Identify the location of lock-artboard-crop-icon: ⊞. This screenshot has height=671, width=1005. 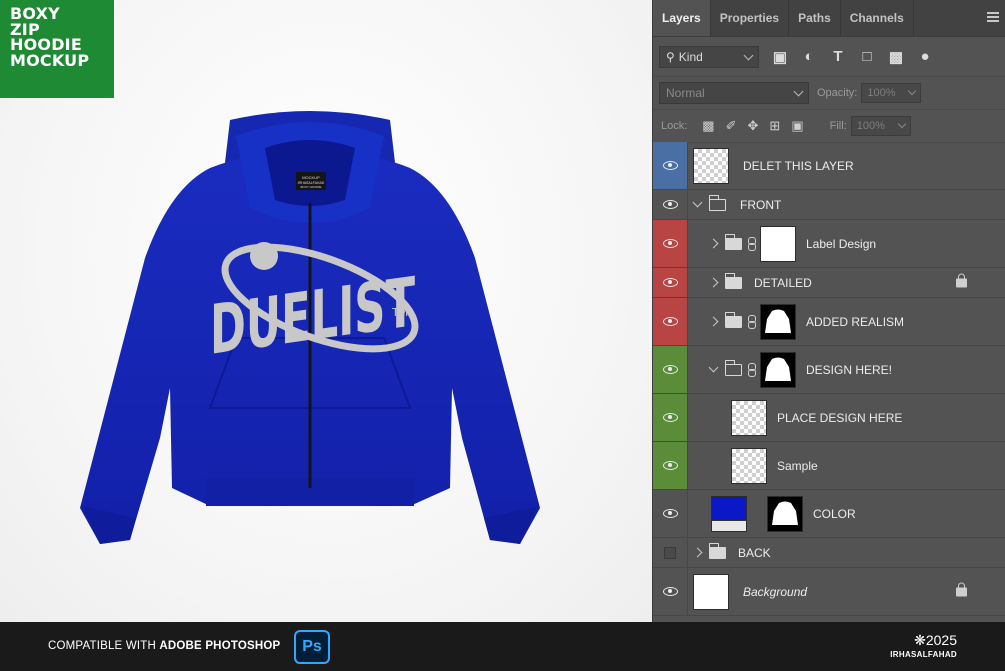
(774, 126).